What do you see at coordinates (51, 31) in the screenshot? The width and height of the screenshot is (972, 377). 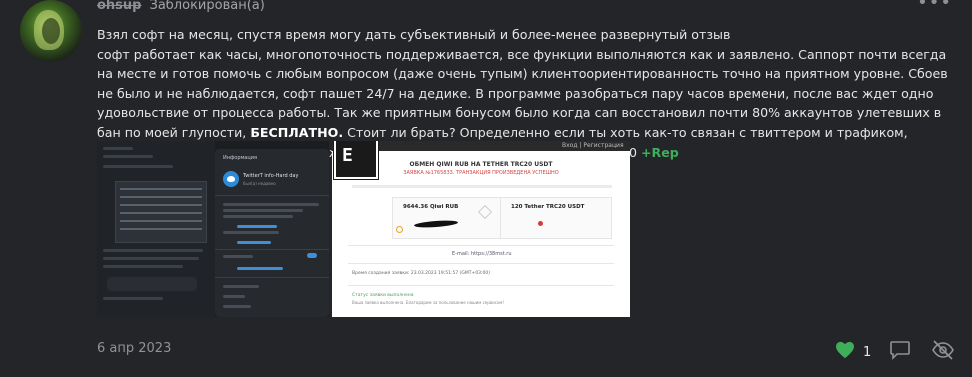 I see `user-avatar` at bounding box center [51, 31].